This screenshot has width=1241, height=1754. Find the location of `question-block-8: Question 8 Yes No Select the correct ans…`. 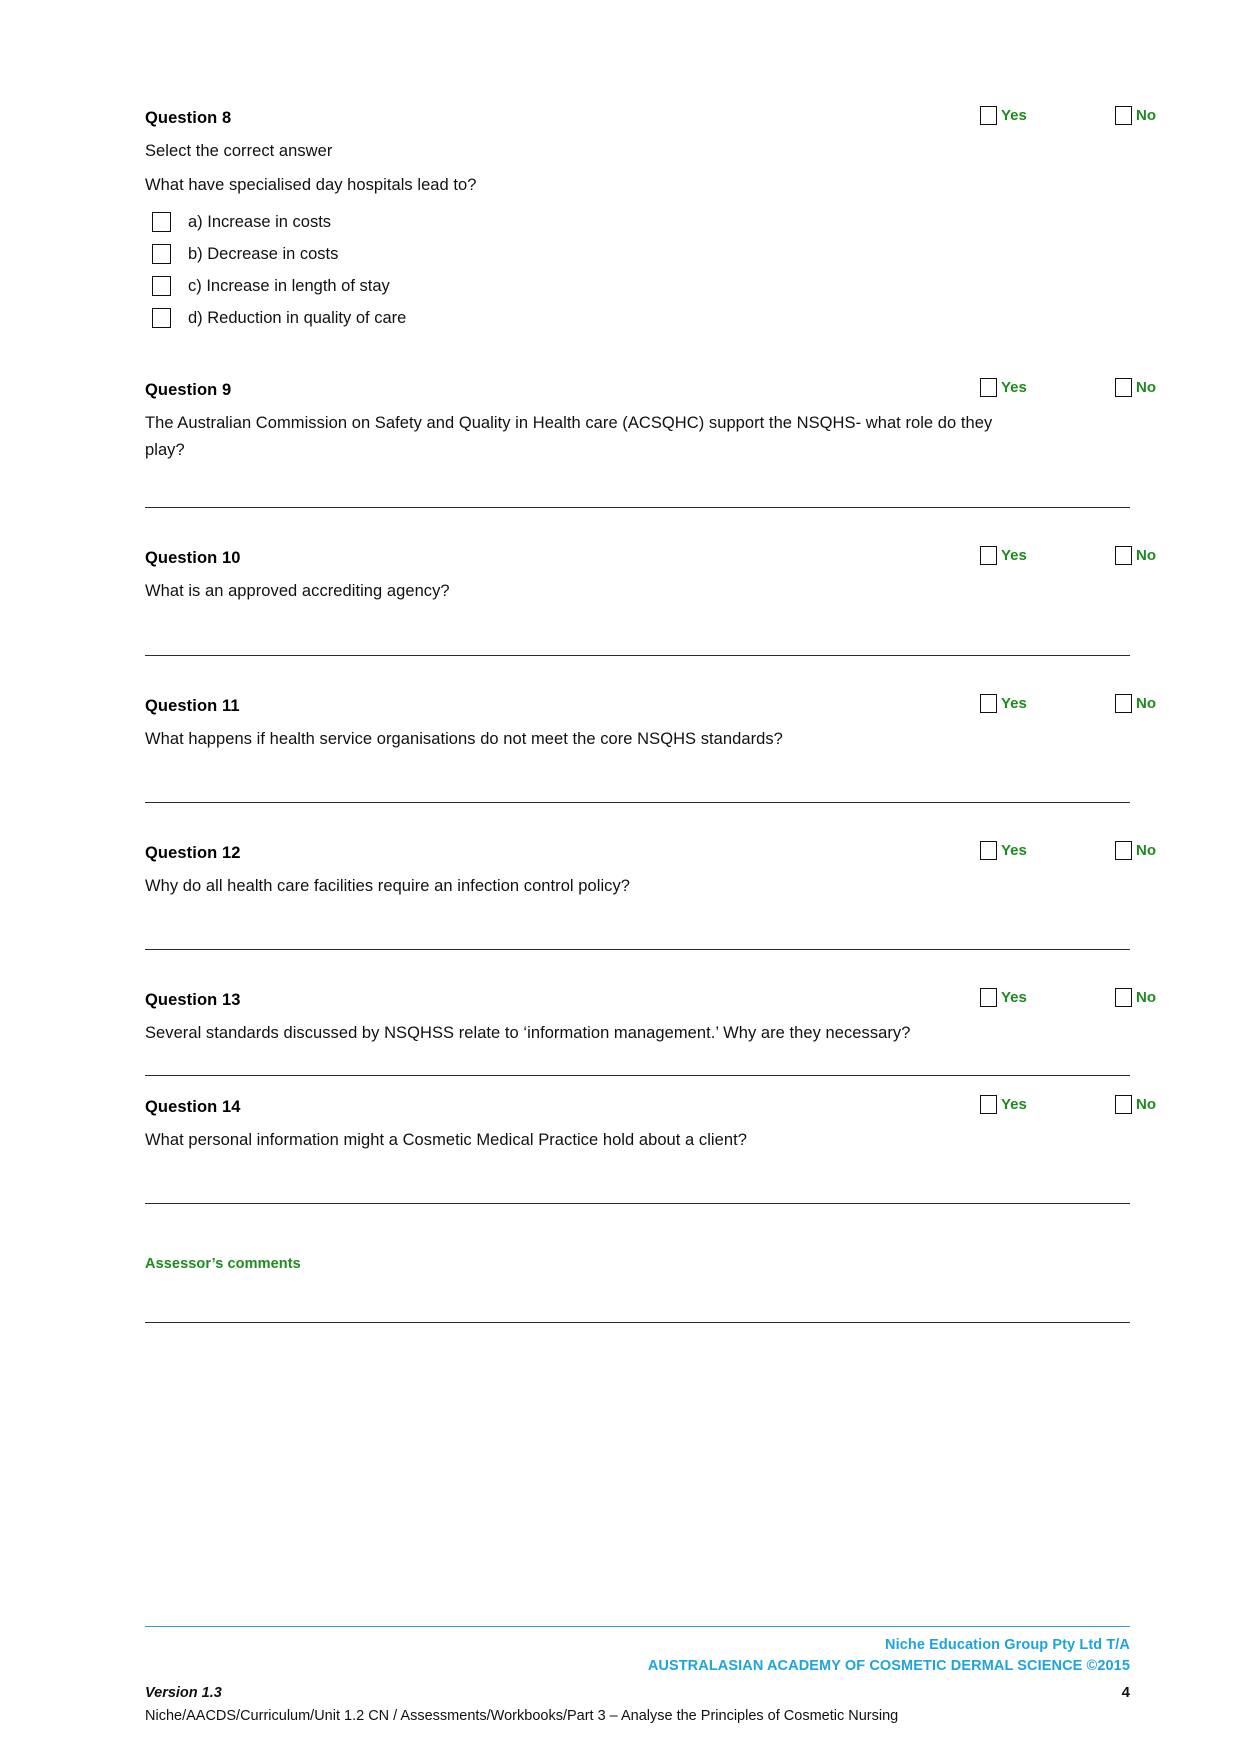

question-block-8: Question 8 Yes No Select the correct ans… is located at coordinates (650, 219).